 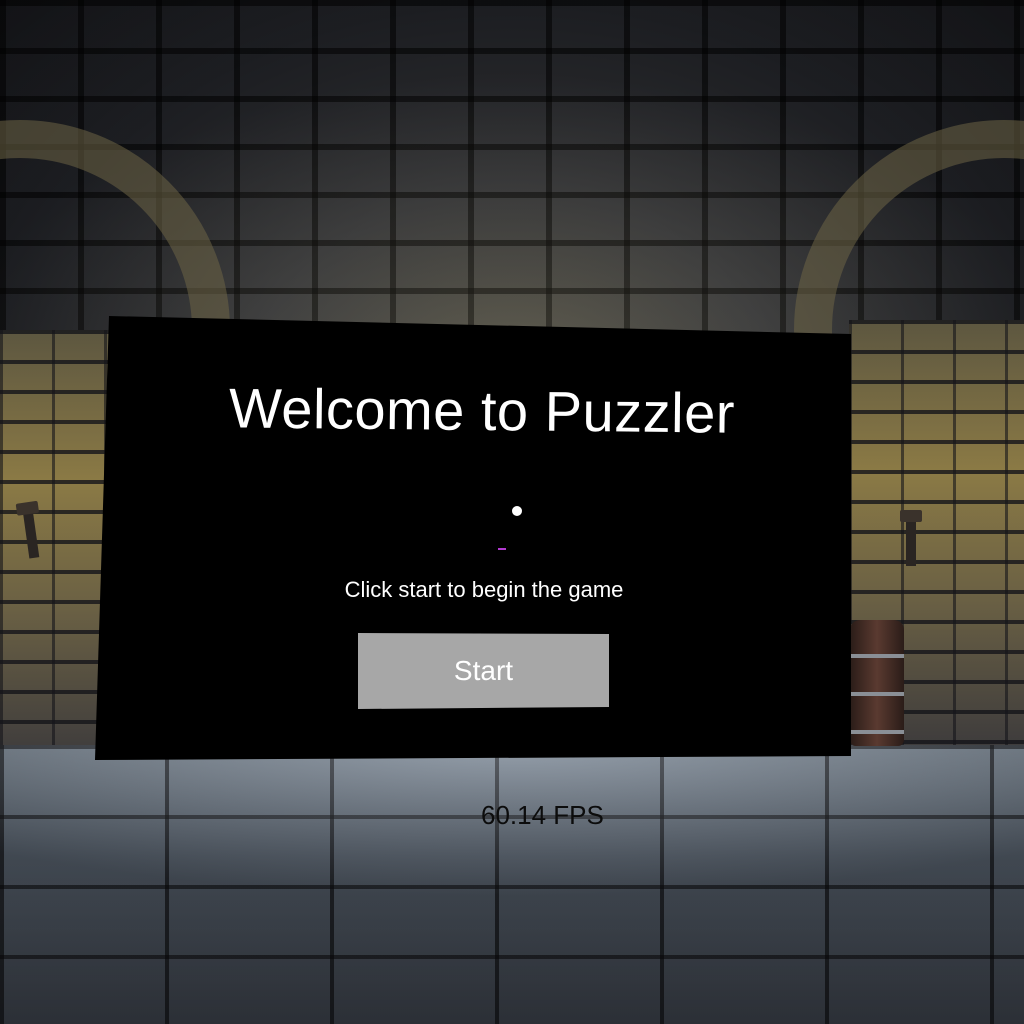 I want to click on start-instruction: Click start to begin the game, so click(x=484, y=589).